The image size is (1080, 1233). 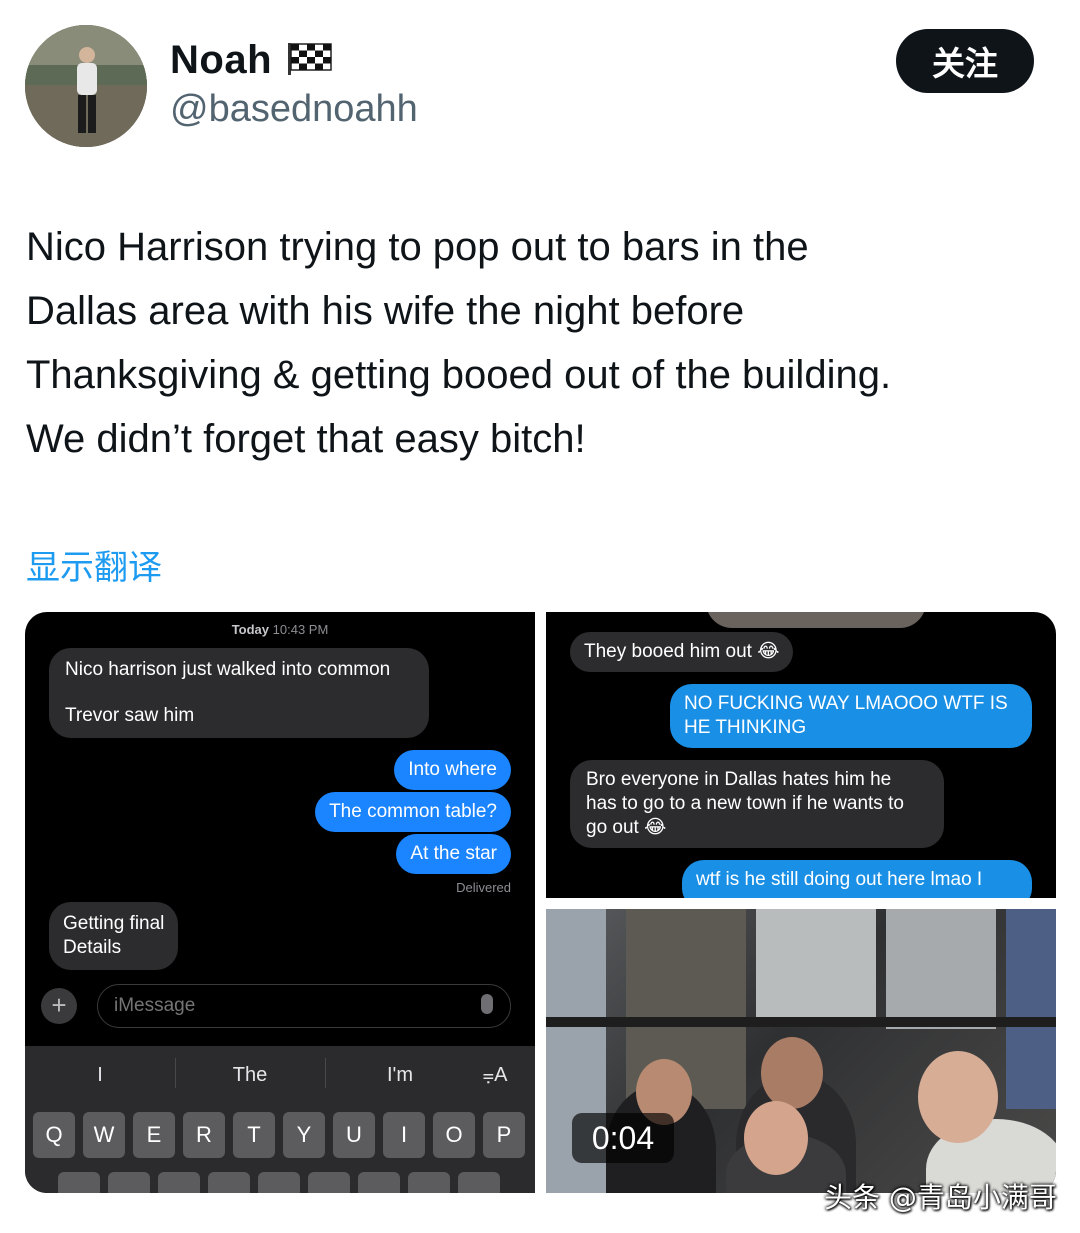 I want to click on key: Q, so click(x=54, y=1135).